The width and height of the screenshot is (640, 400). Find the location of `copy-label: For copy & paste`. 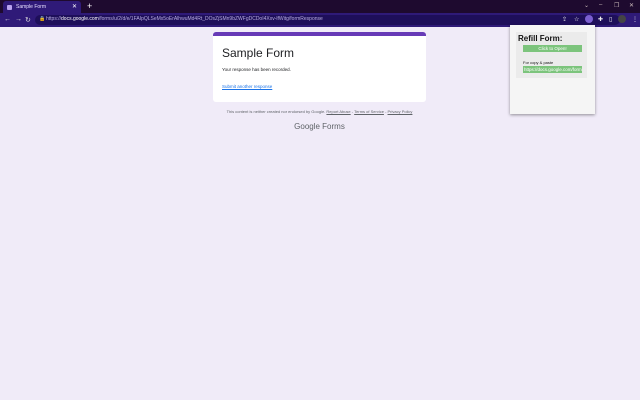

copy-label: For copy & paste is located at coordinates (538, 62).